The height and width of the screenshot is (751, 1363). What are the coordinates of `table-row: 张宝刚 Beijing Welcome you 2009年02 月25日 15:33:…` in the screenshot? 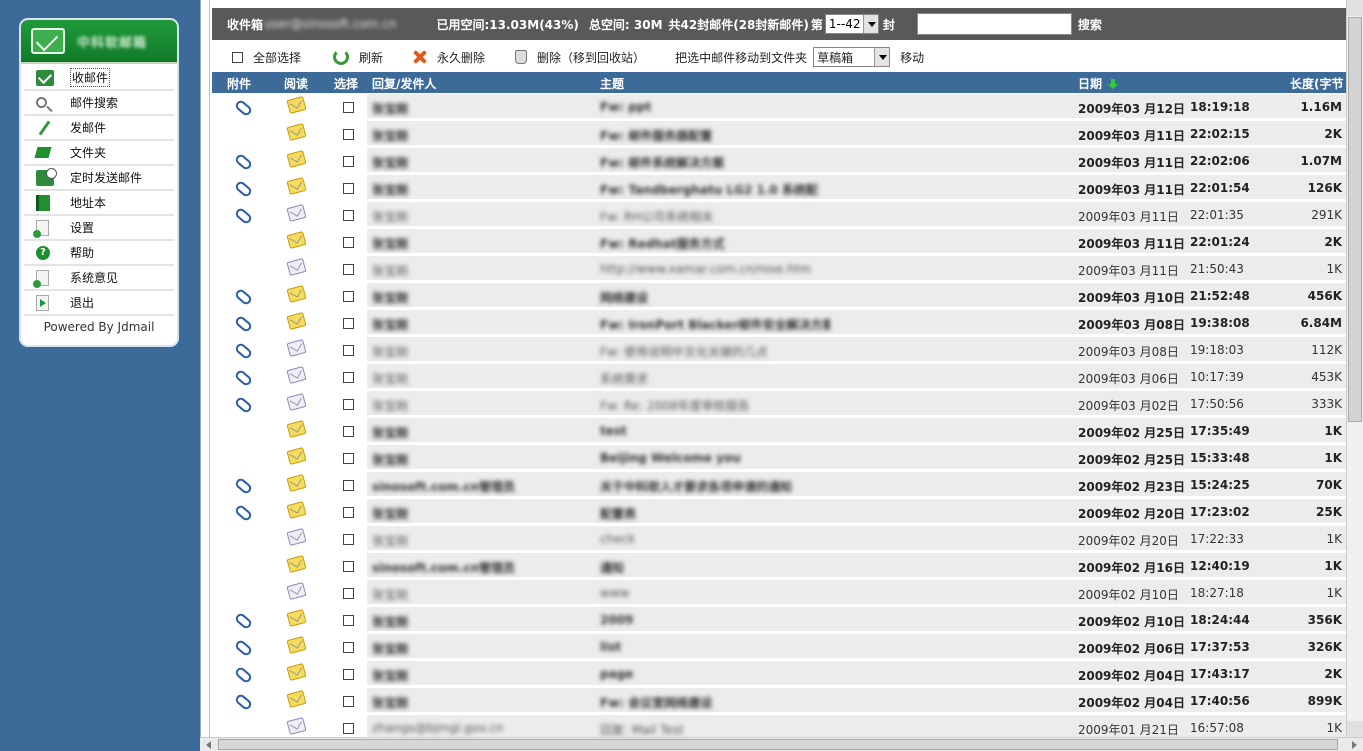 It's located at (779, 458).